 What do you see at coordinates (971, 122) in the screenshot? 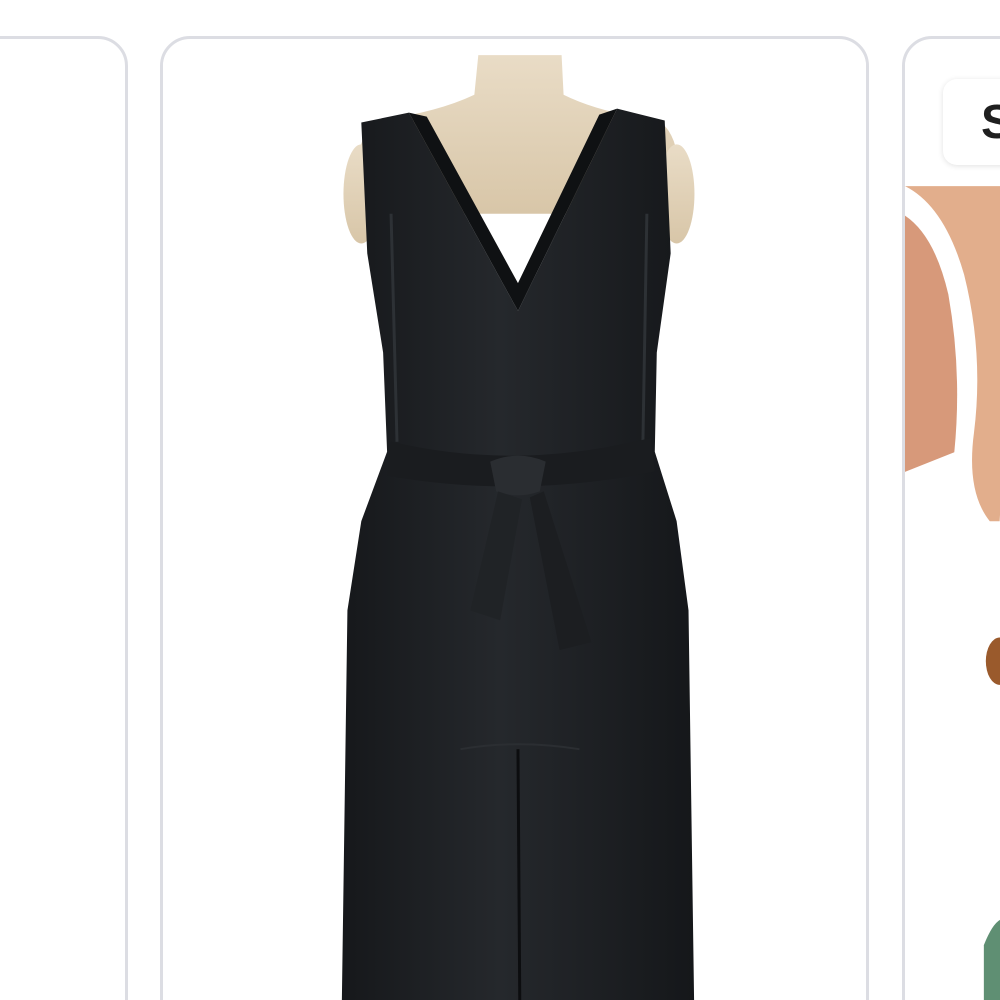
I see `card-badge: S` at bounding box center [971, 122].